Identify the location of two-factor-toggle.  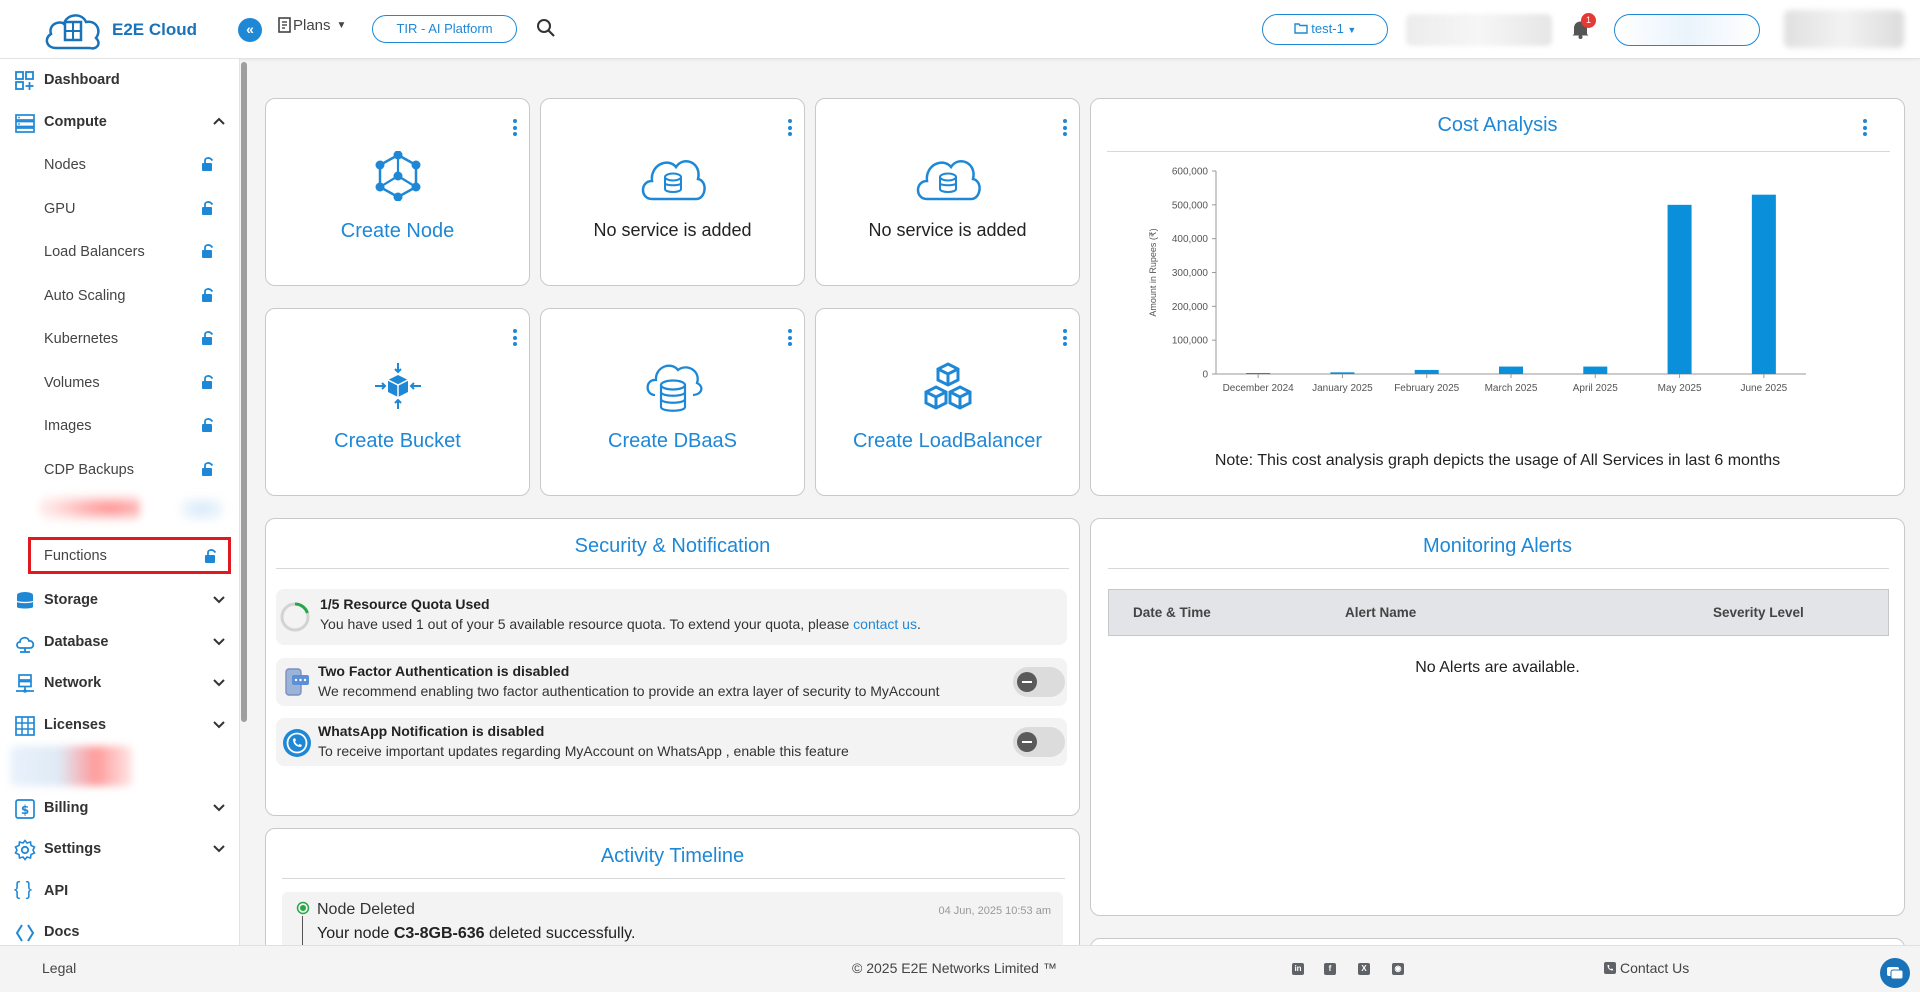
(1039, 682).